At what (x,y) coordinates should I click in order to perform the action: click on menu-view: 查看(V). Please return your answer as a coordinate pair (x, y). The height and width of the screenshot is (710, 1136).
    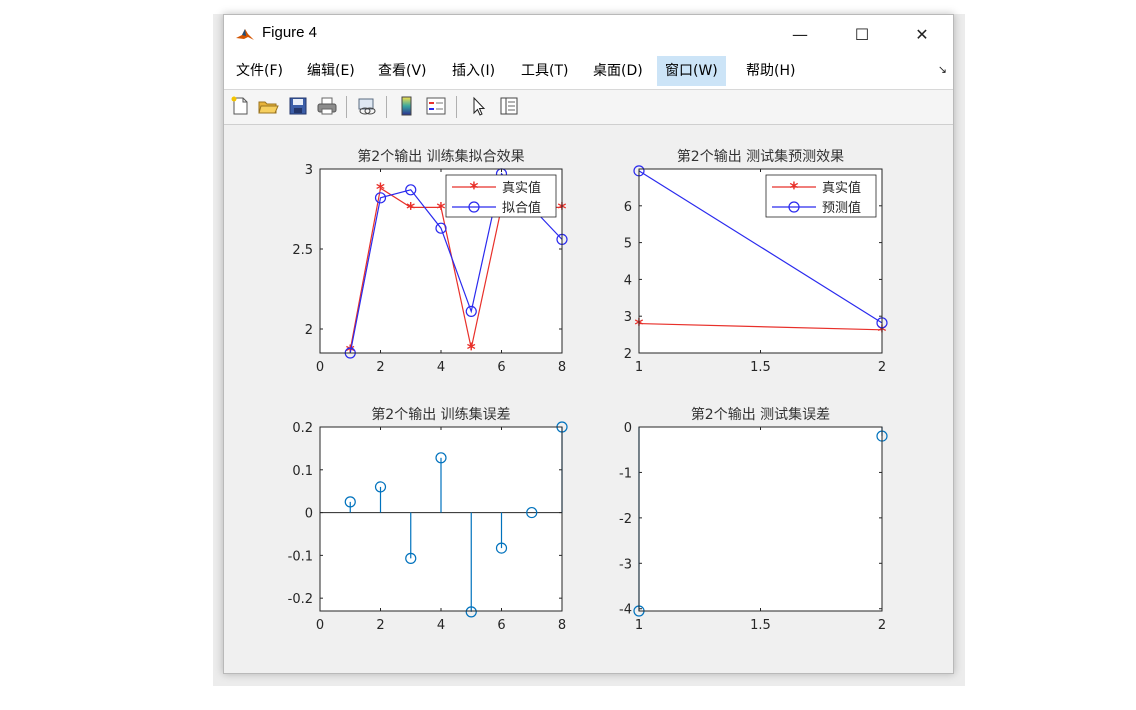
    Looking at the image, I should click on (402, 71).